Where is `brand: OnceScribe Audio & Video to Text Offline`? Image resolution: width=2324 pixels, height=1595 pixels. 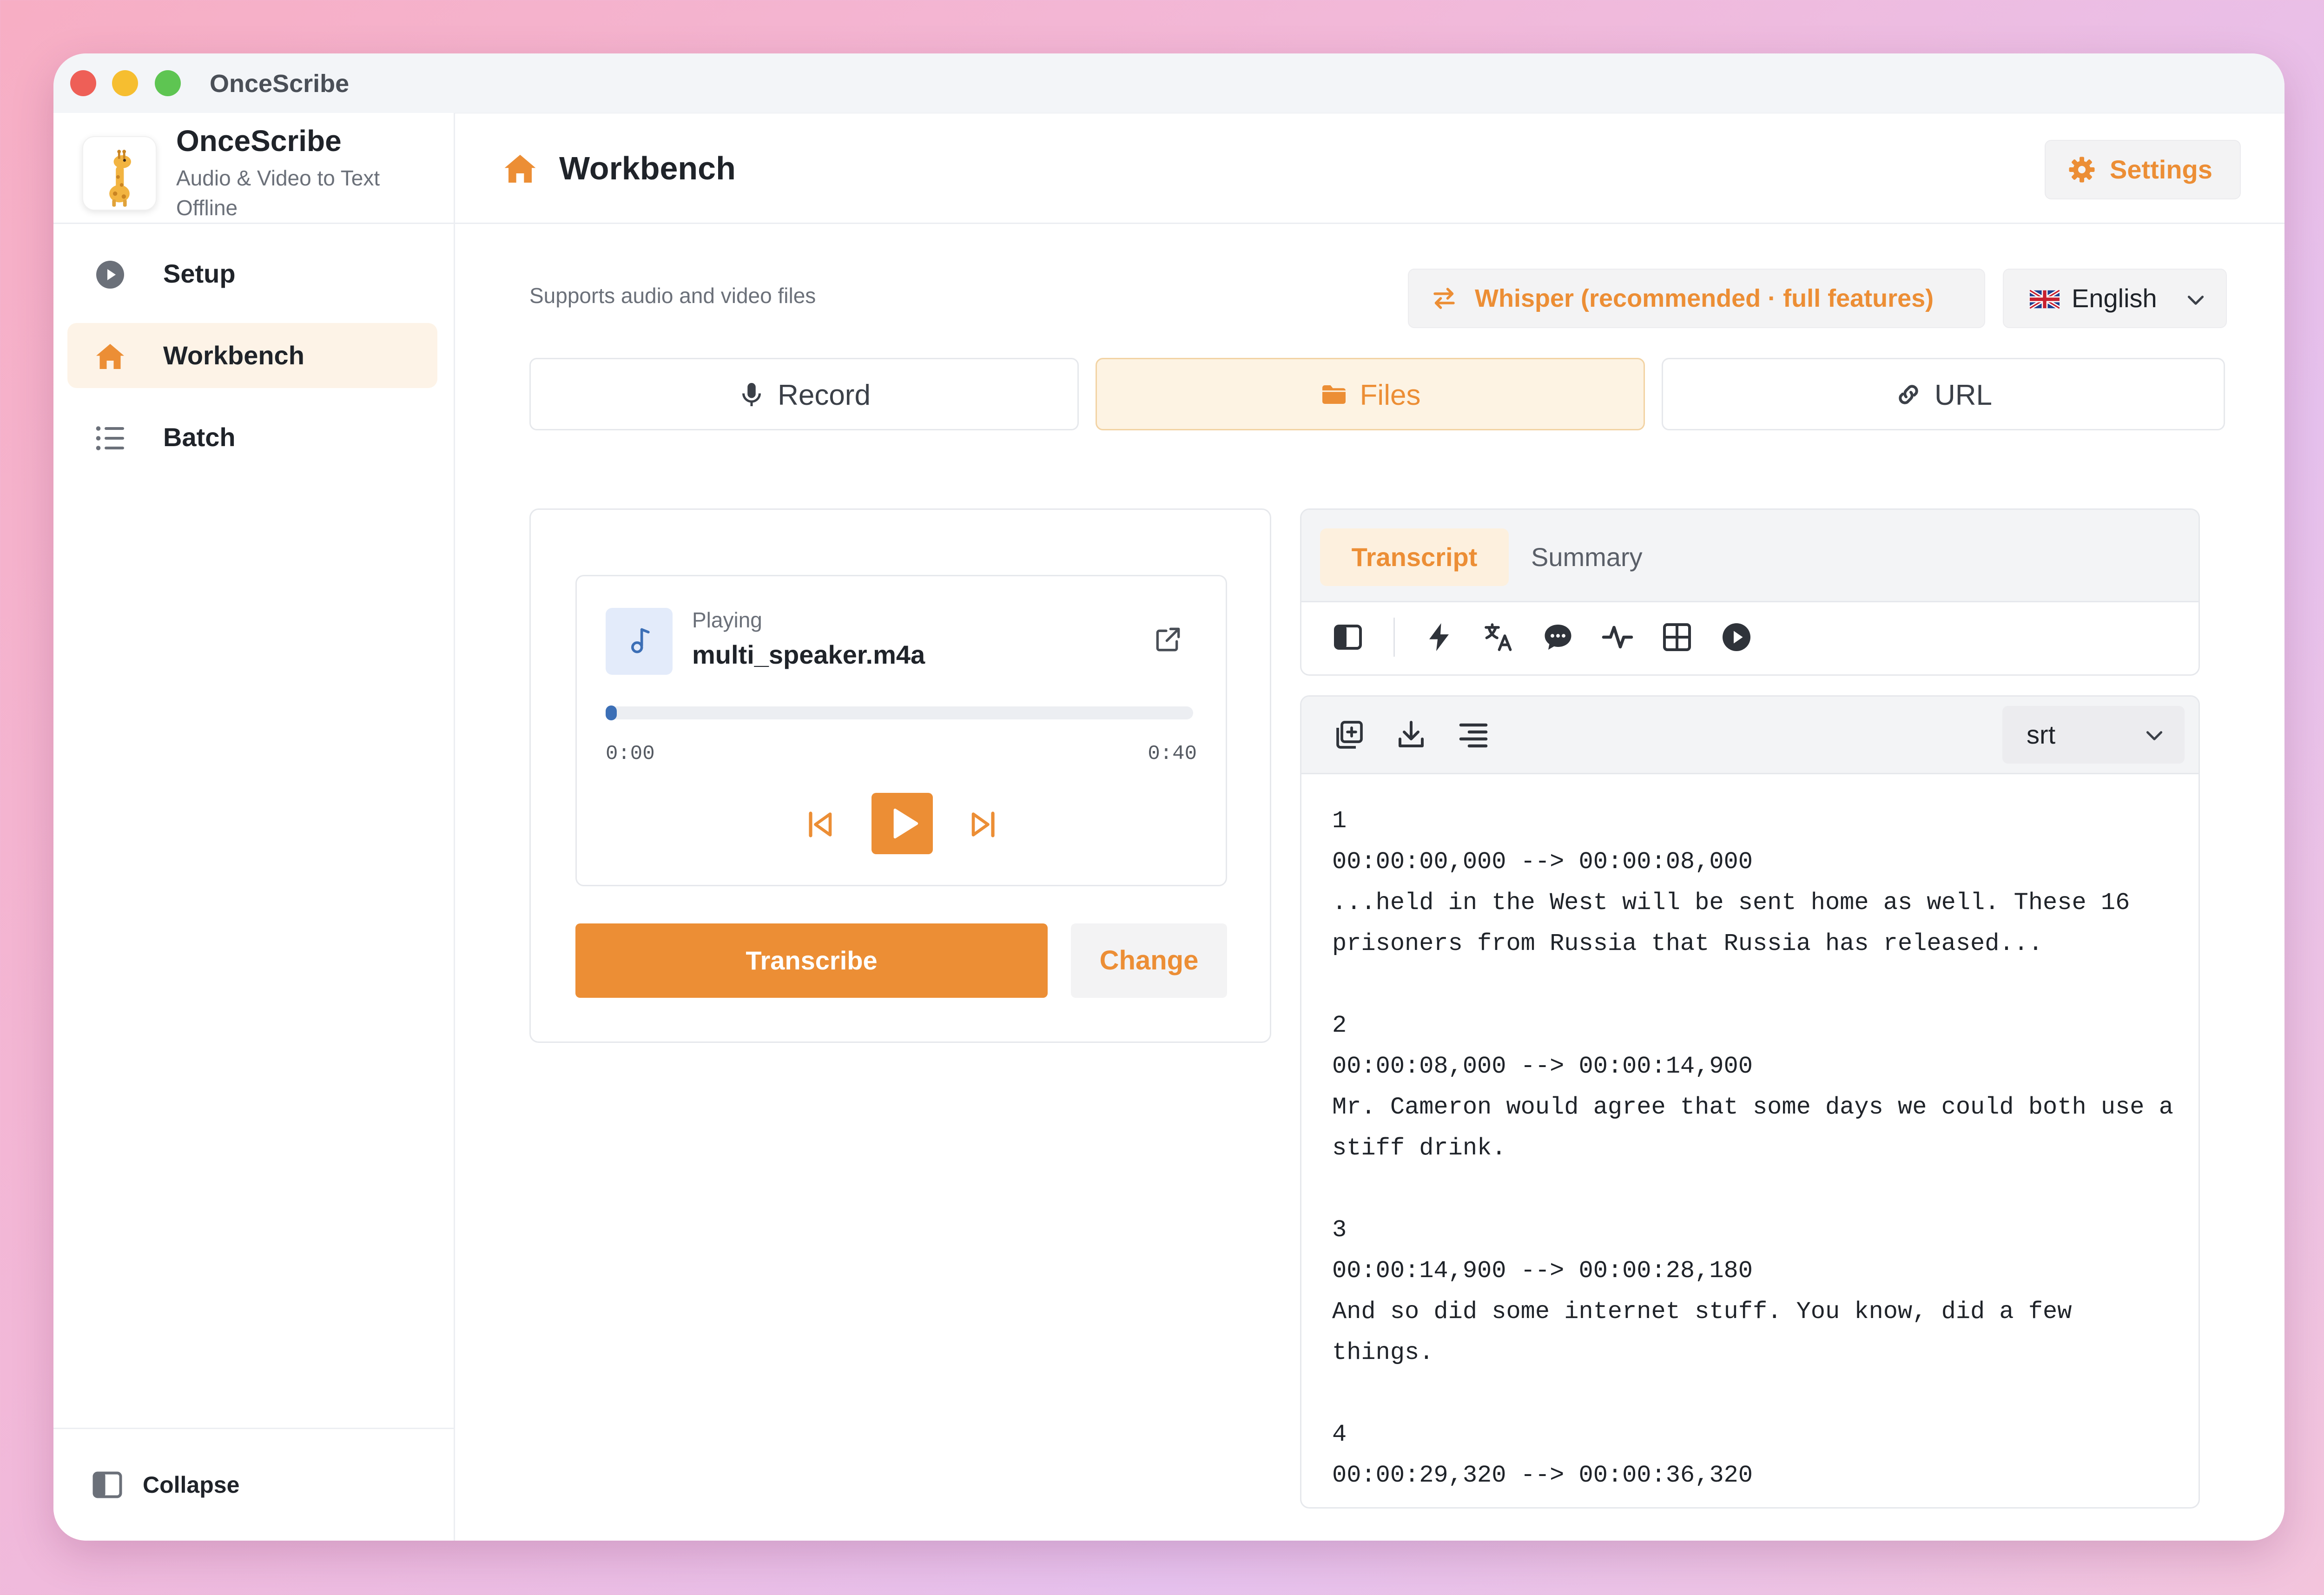 brand: OnceScribe Audio & Video to Text Offline is located at coordinates (253, 168).